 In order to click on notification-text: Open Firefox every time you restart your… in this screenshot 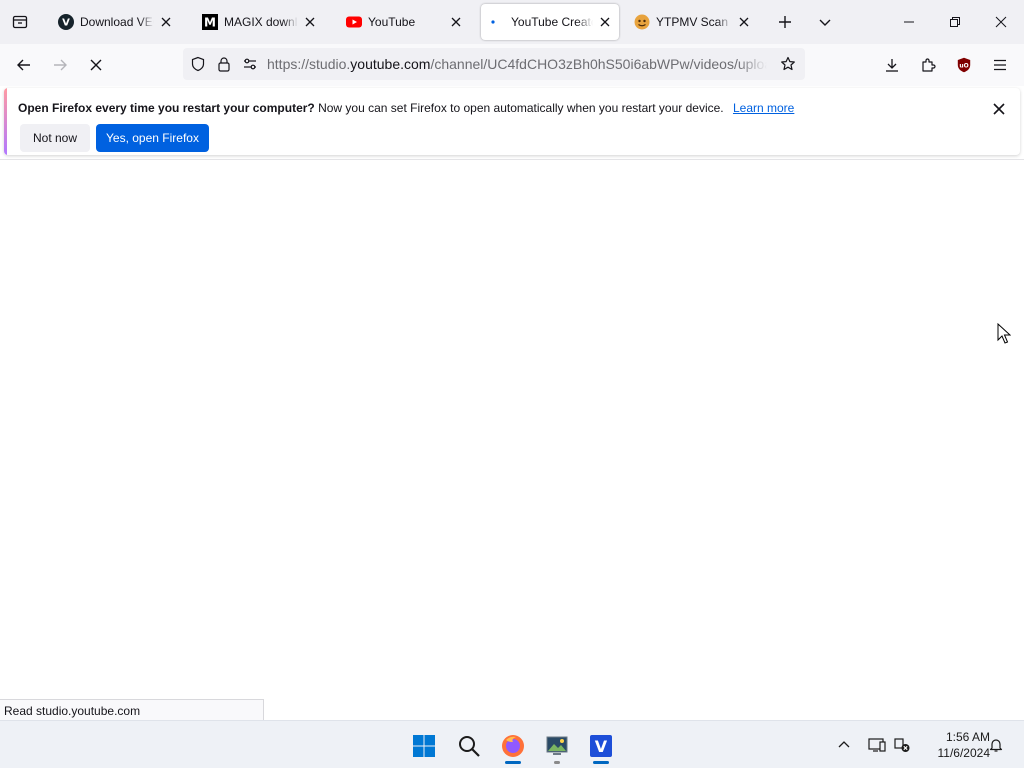, I will do `click(406, 108)`.